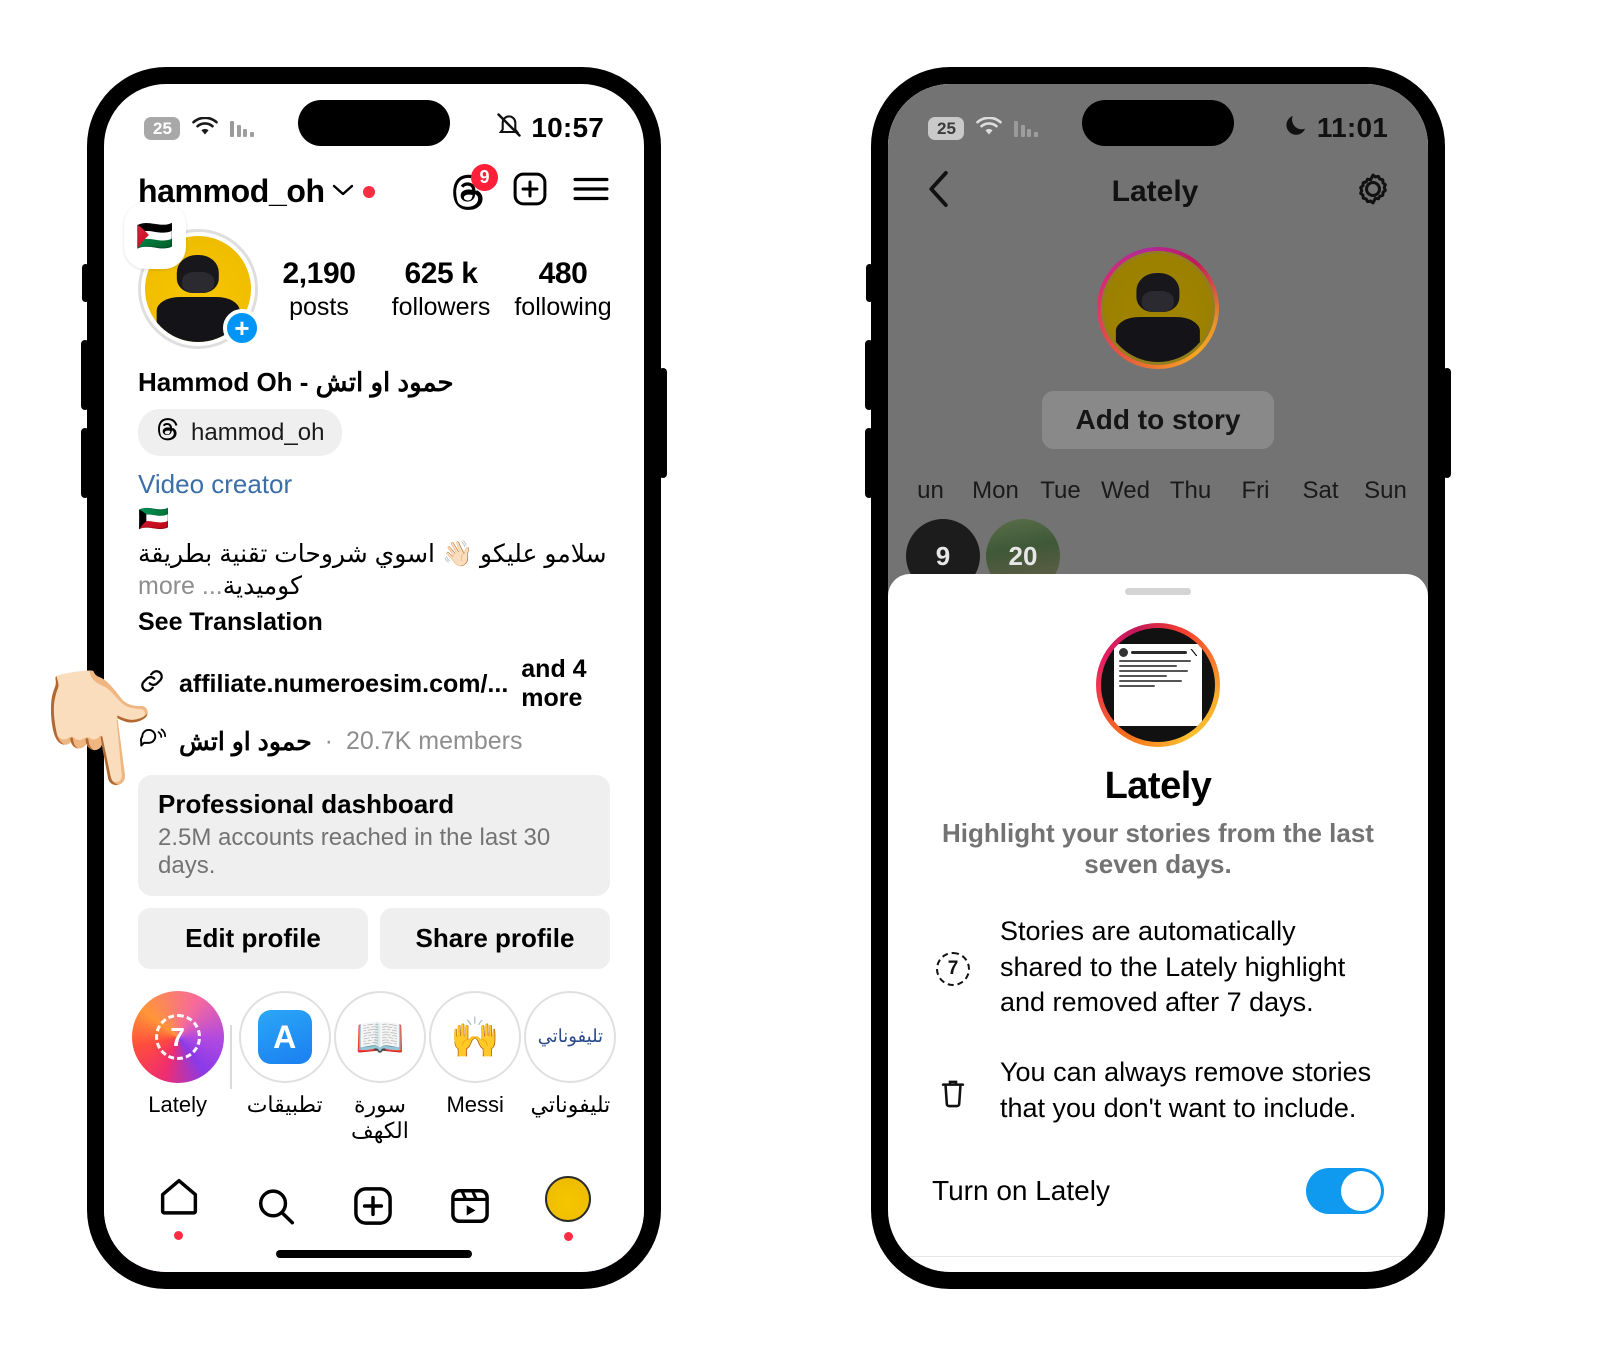 The width and height of the screenshot is (1600, 1358). I want to click on seven-day-clock-icon: 7, so click(953, 967).